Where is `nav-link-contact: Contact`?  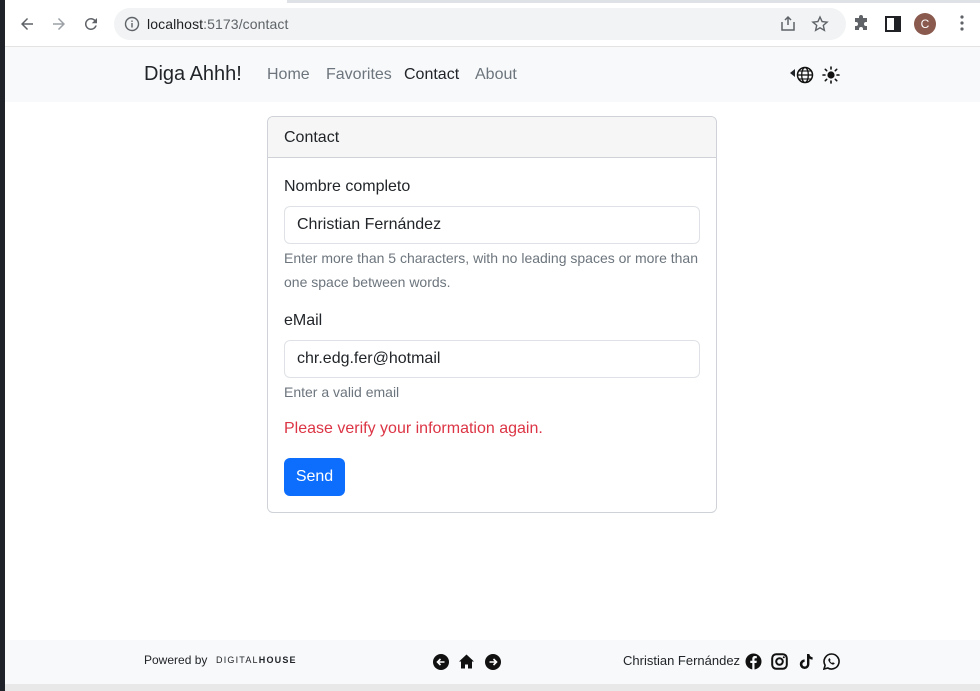 nav-link-contact: Contact is located at coordinates (431, 75).